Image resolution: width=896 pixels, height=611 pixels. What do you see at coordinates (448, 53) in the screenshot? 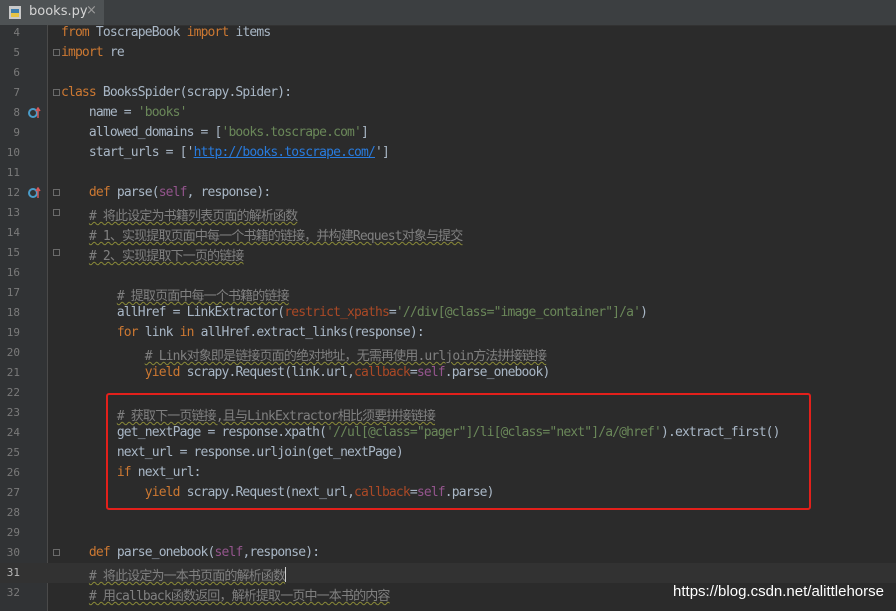
I see `code-line: 5 import re` at bounding box center [448, 53].